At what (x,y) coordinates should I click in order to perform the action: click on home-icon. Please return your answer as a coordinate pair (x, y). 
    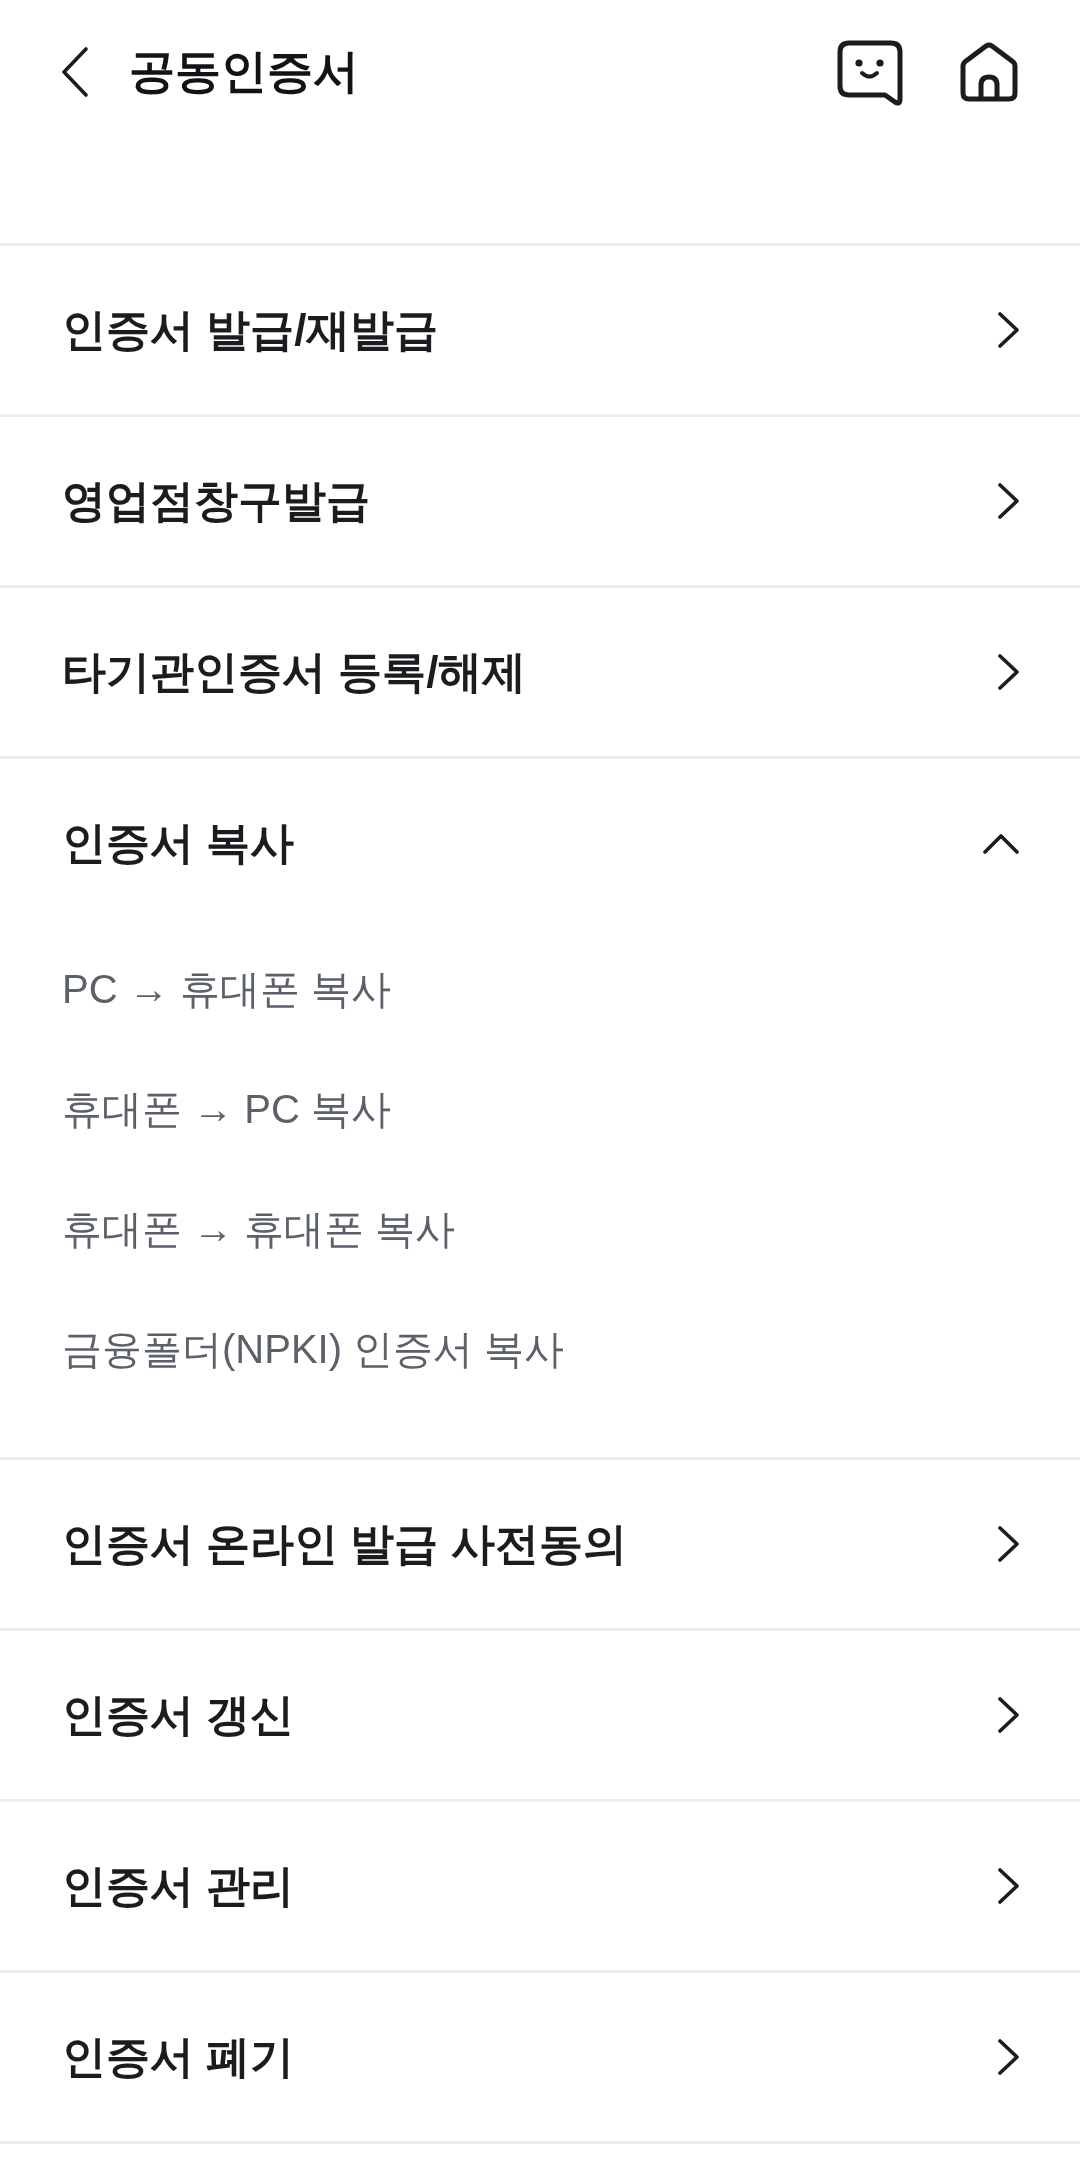
    Looking at the image, I should click on (989, 71).